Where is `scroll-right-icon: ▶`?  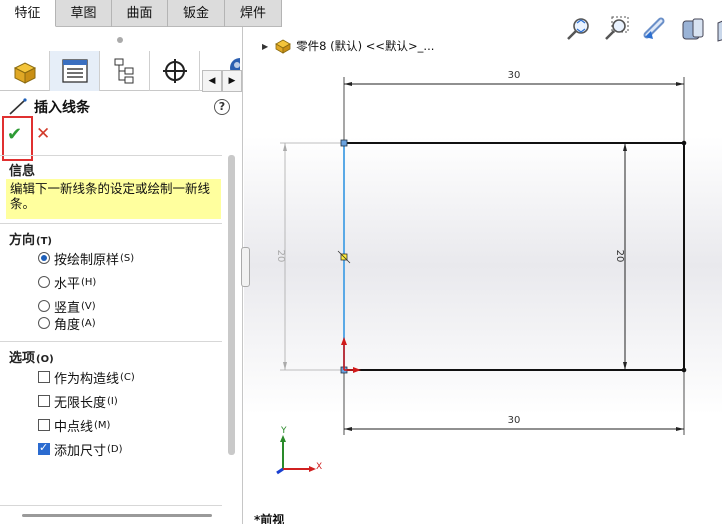
scroll-right-icon: ▶ is located at coordinates (232, 81).